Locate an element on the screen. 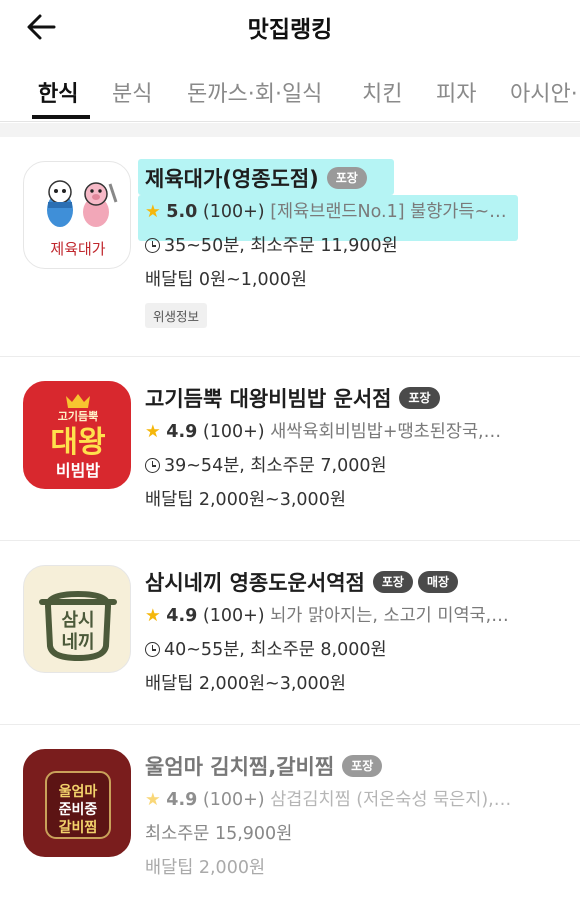 The image size is (580, 909). logo-text: 삼시 is located at coordinates (77, 620).